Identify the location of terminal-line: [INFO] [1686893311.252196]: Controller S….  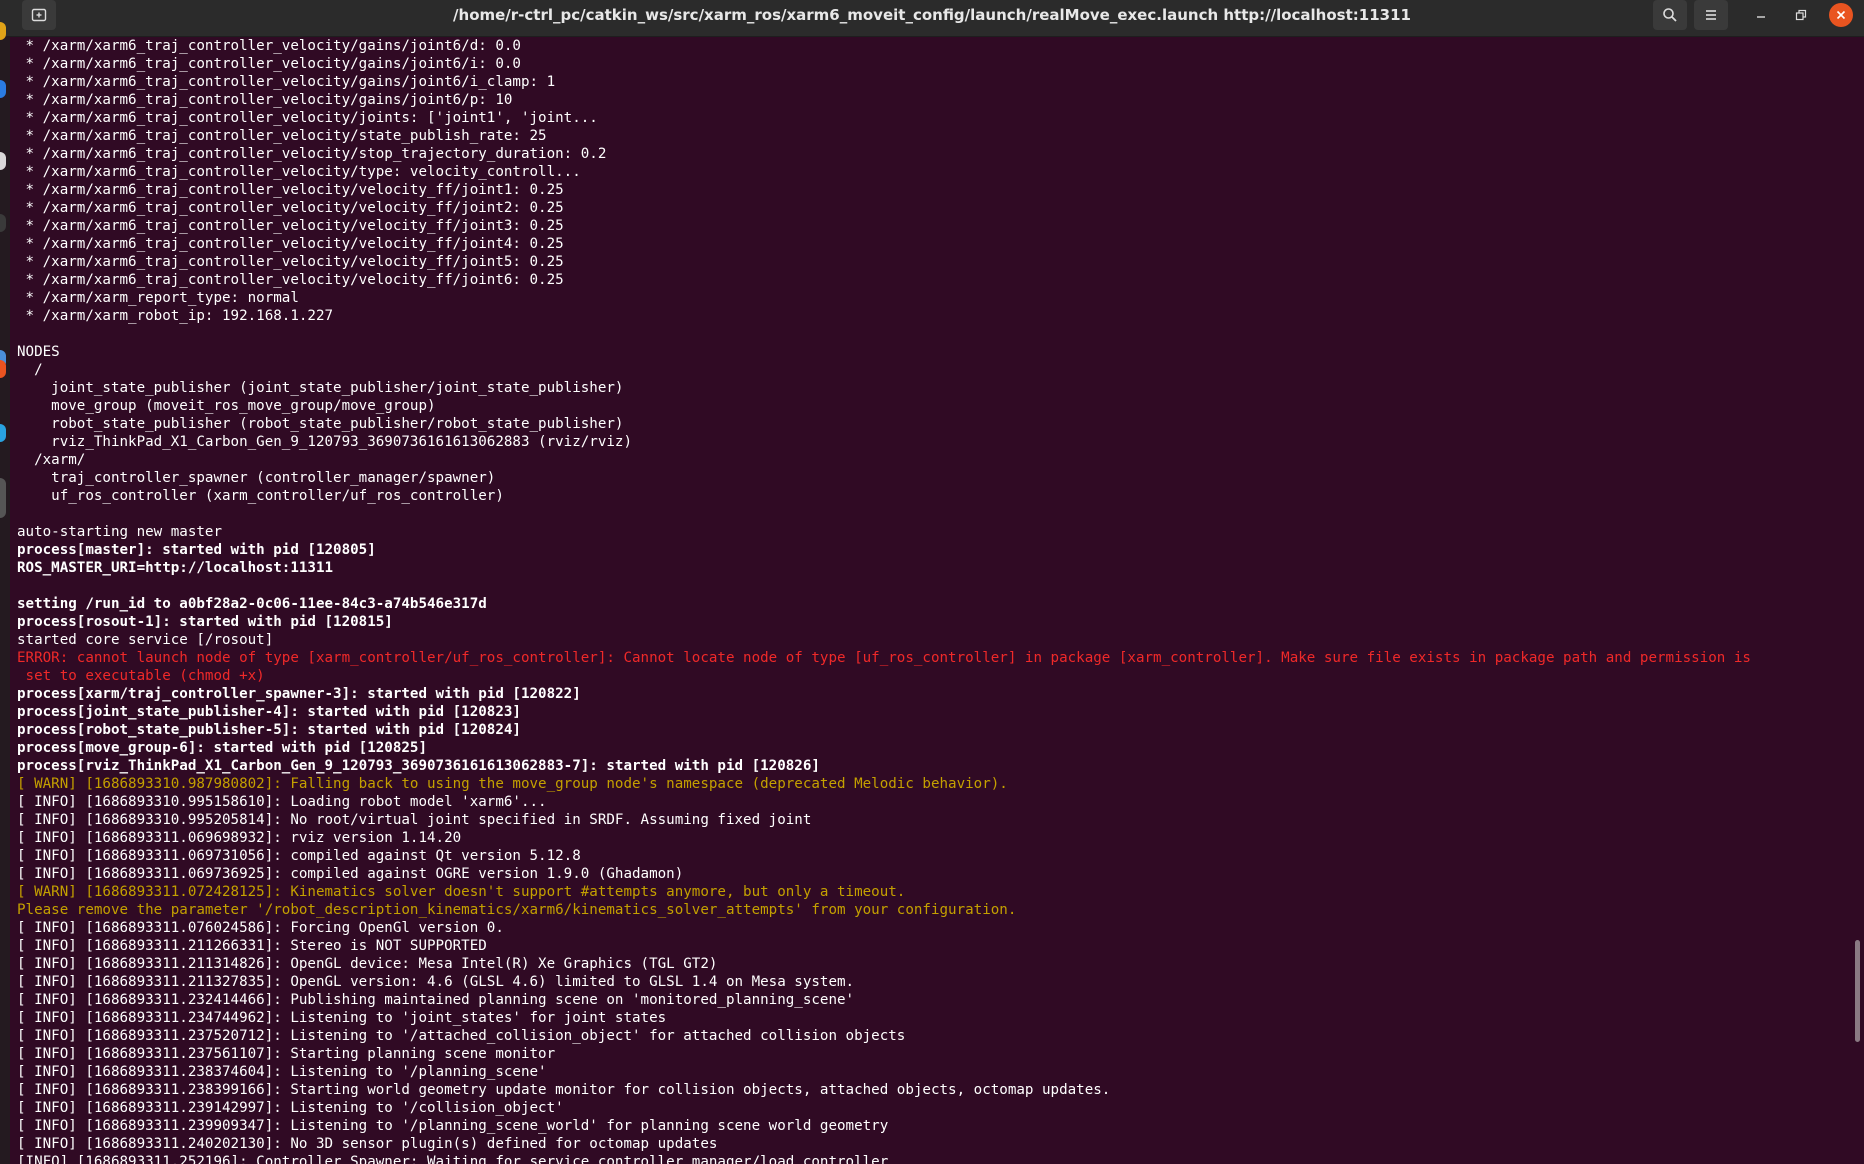
(453, 1159).